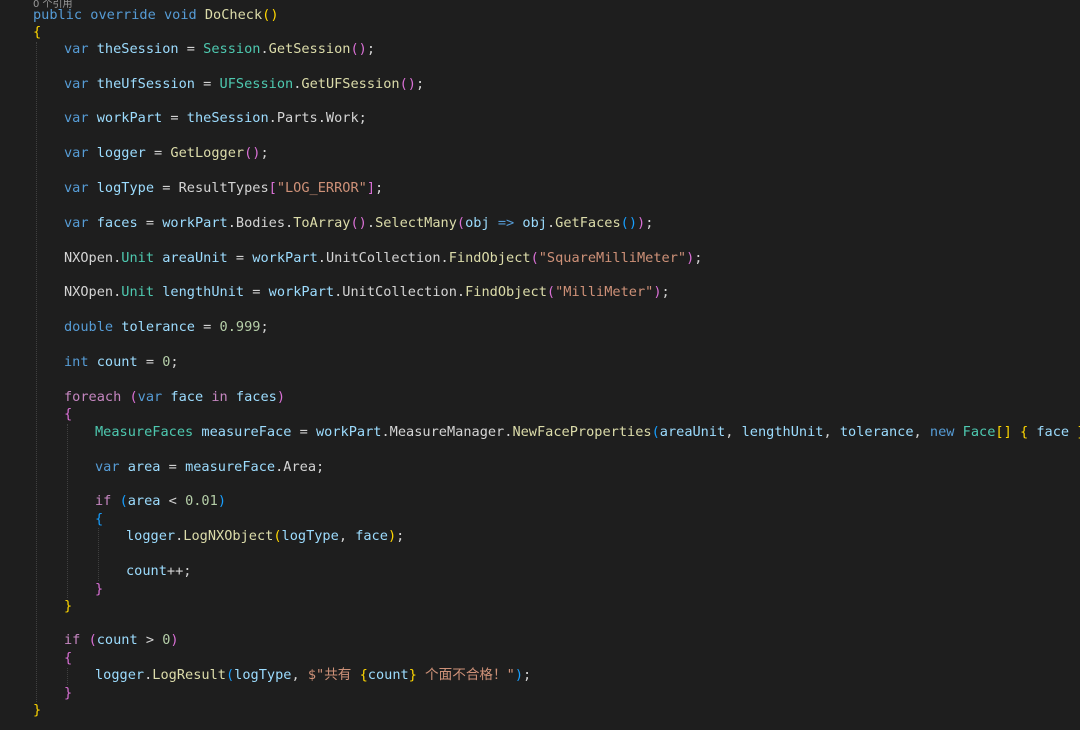  I want to click on code-token: face, so click(371, 536).